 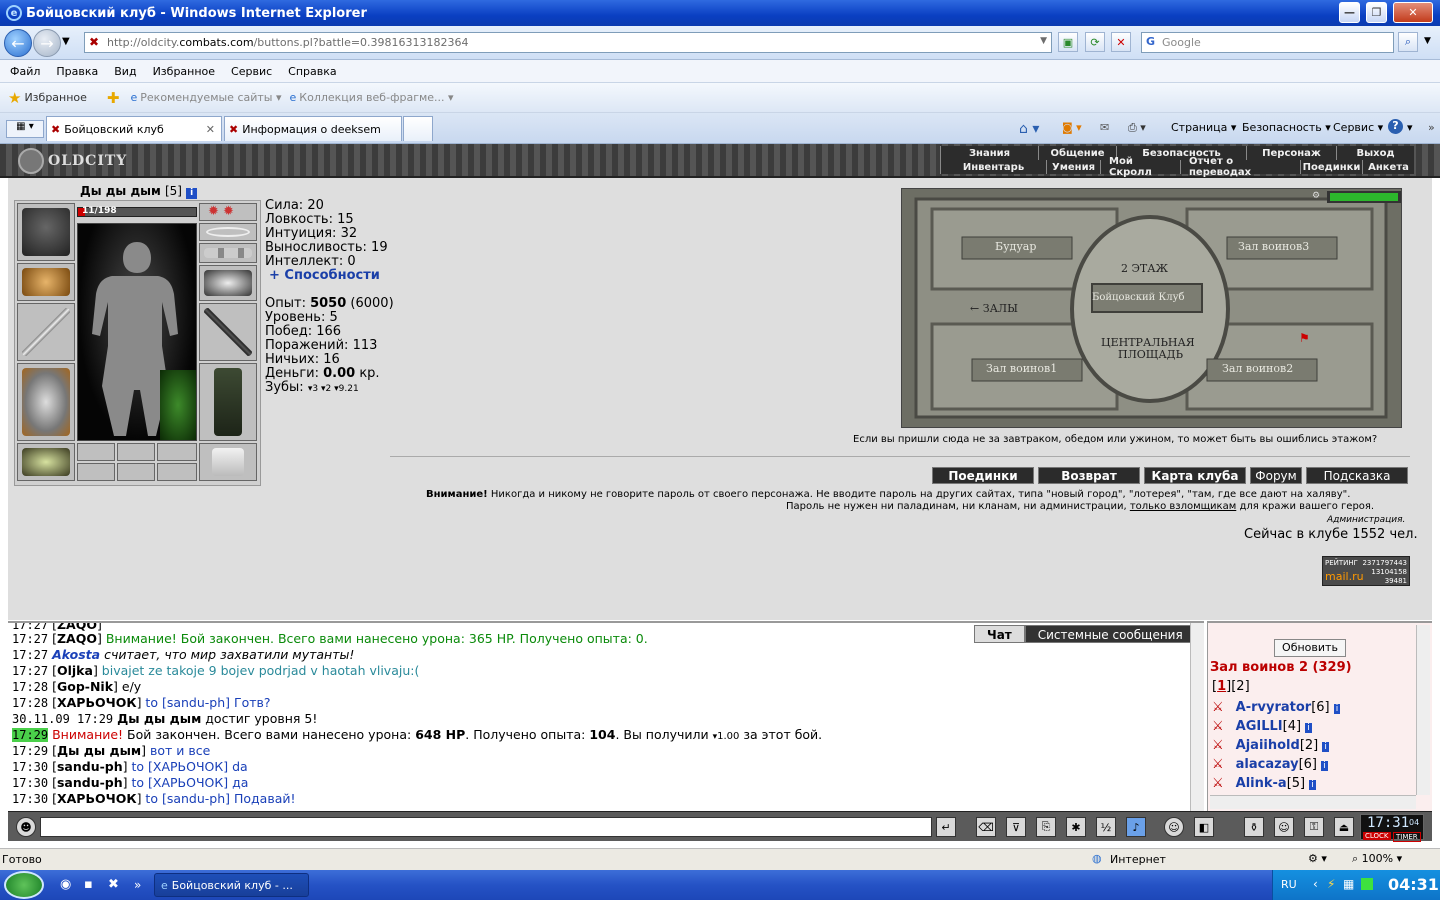 What do you see at coordinates (1076, 827) in the screenshot?
I see `settings-icon: ✱` at bounding box center [1076, 827].